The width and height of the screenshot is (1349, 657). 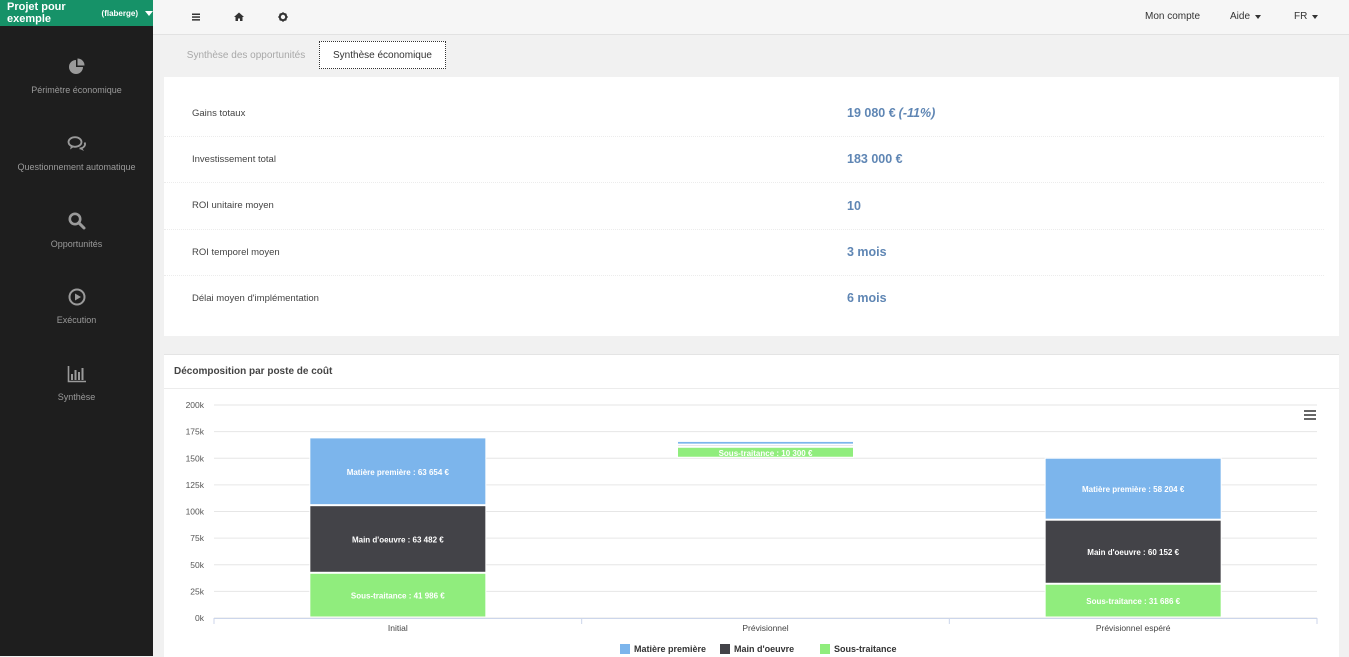 What do you see at coordinates (197, 591) in the screenshot?
I see `y-tick-label: 25k` at bounding box center [197, 591].